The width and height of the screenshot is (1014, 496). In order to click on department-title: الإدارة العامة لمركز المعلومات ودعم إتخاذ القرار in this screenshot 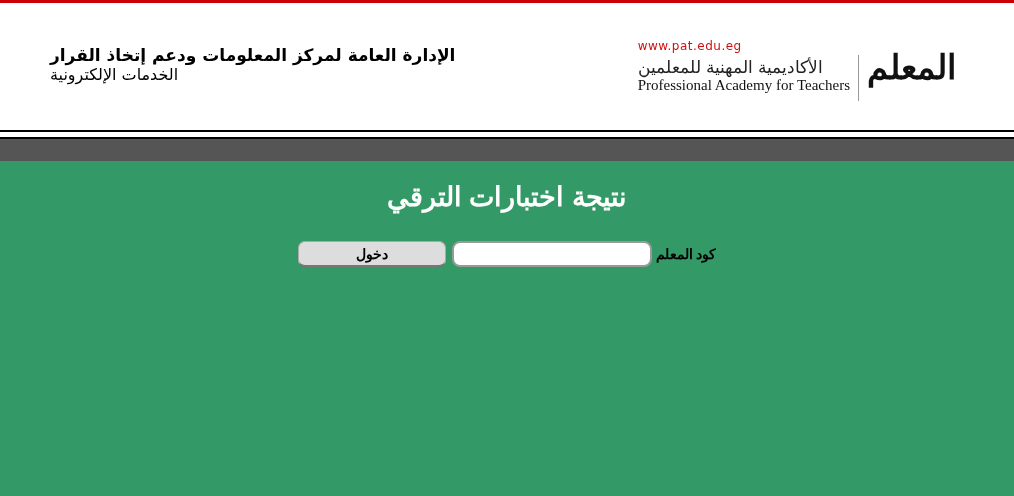, I will do `click(253, 55)`.